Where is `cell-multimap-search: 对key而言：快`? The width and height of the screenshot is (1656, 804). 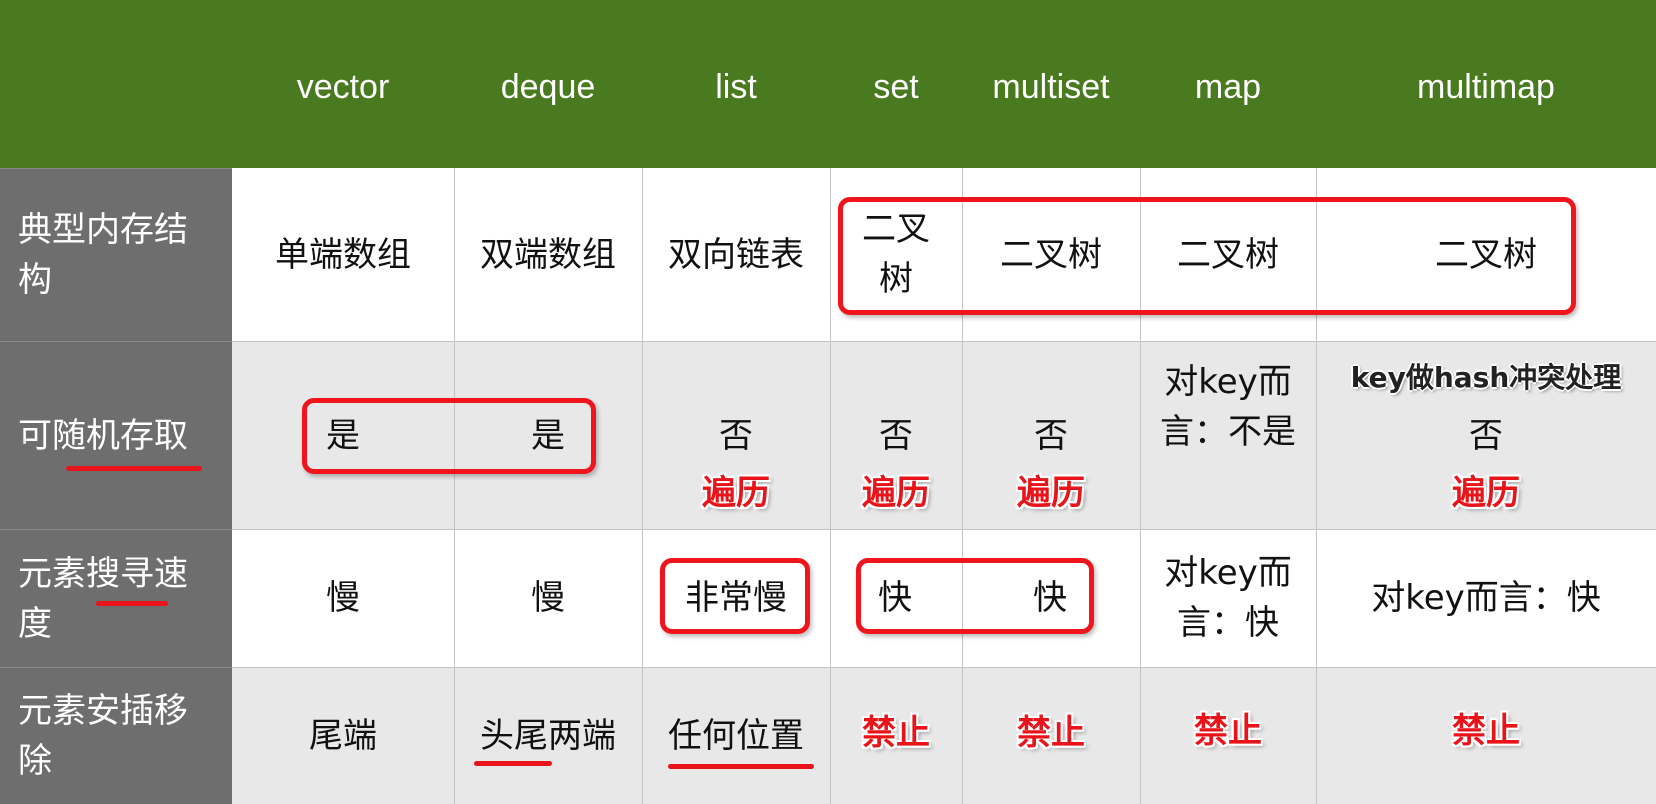 cell-multimap-search: 对key而言：快 is located at coordinates (1486, 598).